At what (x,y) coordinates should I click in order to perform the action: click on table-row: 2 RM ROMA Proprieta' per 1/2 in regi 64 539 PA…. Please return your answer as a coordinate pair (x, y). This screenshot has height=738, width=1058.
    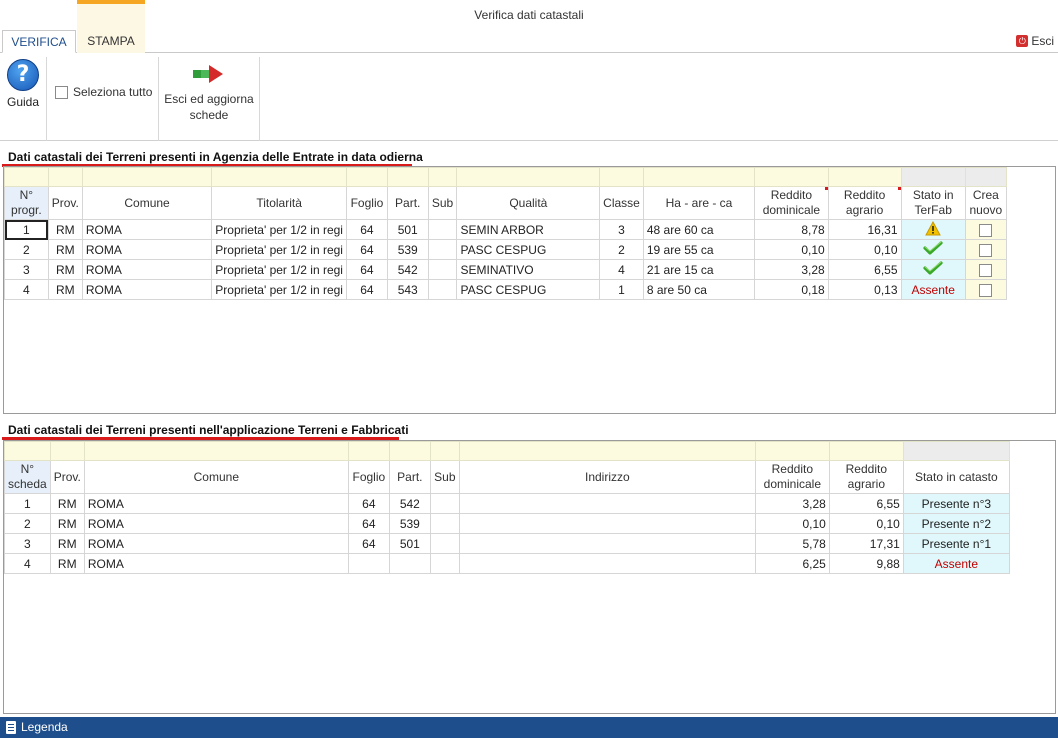
    Looking at the image, I should click on (529, 249).